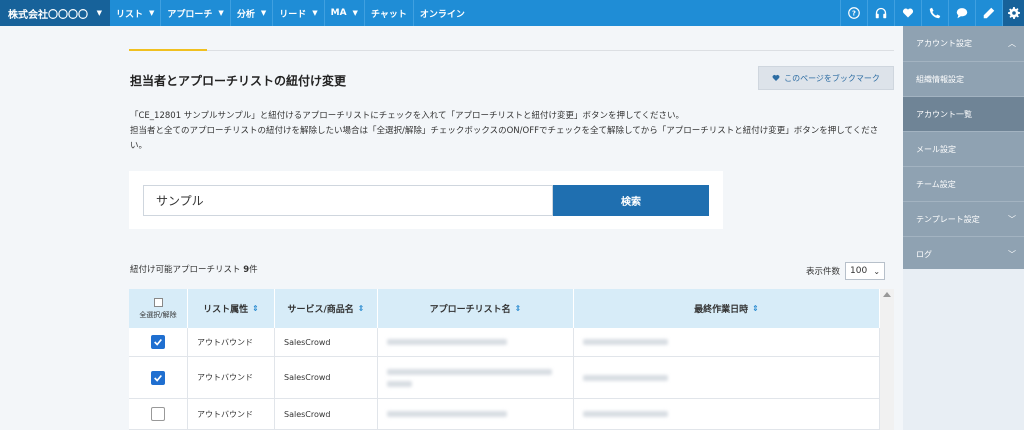  I want to click on page-title: 担当者とアプローチリストの紐付け変更, so click(238, 81).